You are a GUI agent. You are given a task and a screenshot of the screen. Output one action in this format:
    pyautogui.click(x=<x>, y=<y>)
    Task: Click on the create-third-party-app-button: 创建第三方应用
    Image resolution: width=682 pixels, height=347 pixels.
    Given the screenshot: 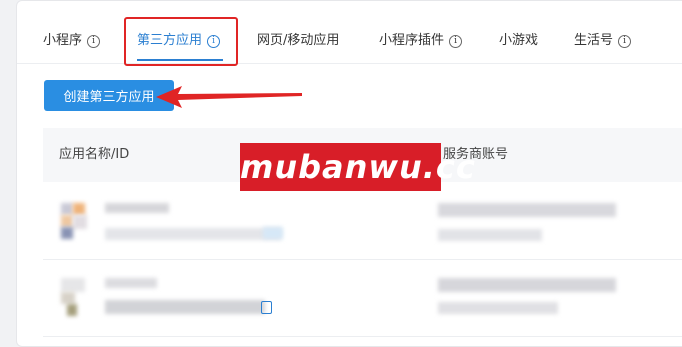 What is the action you would take?
    pyautogui.click(x=109, y=95)
    